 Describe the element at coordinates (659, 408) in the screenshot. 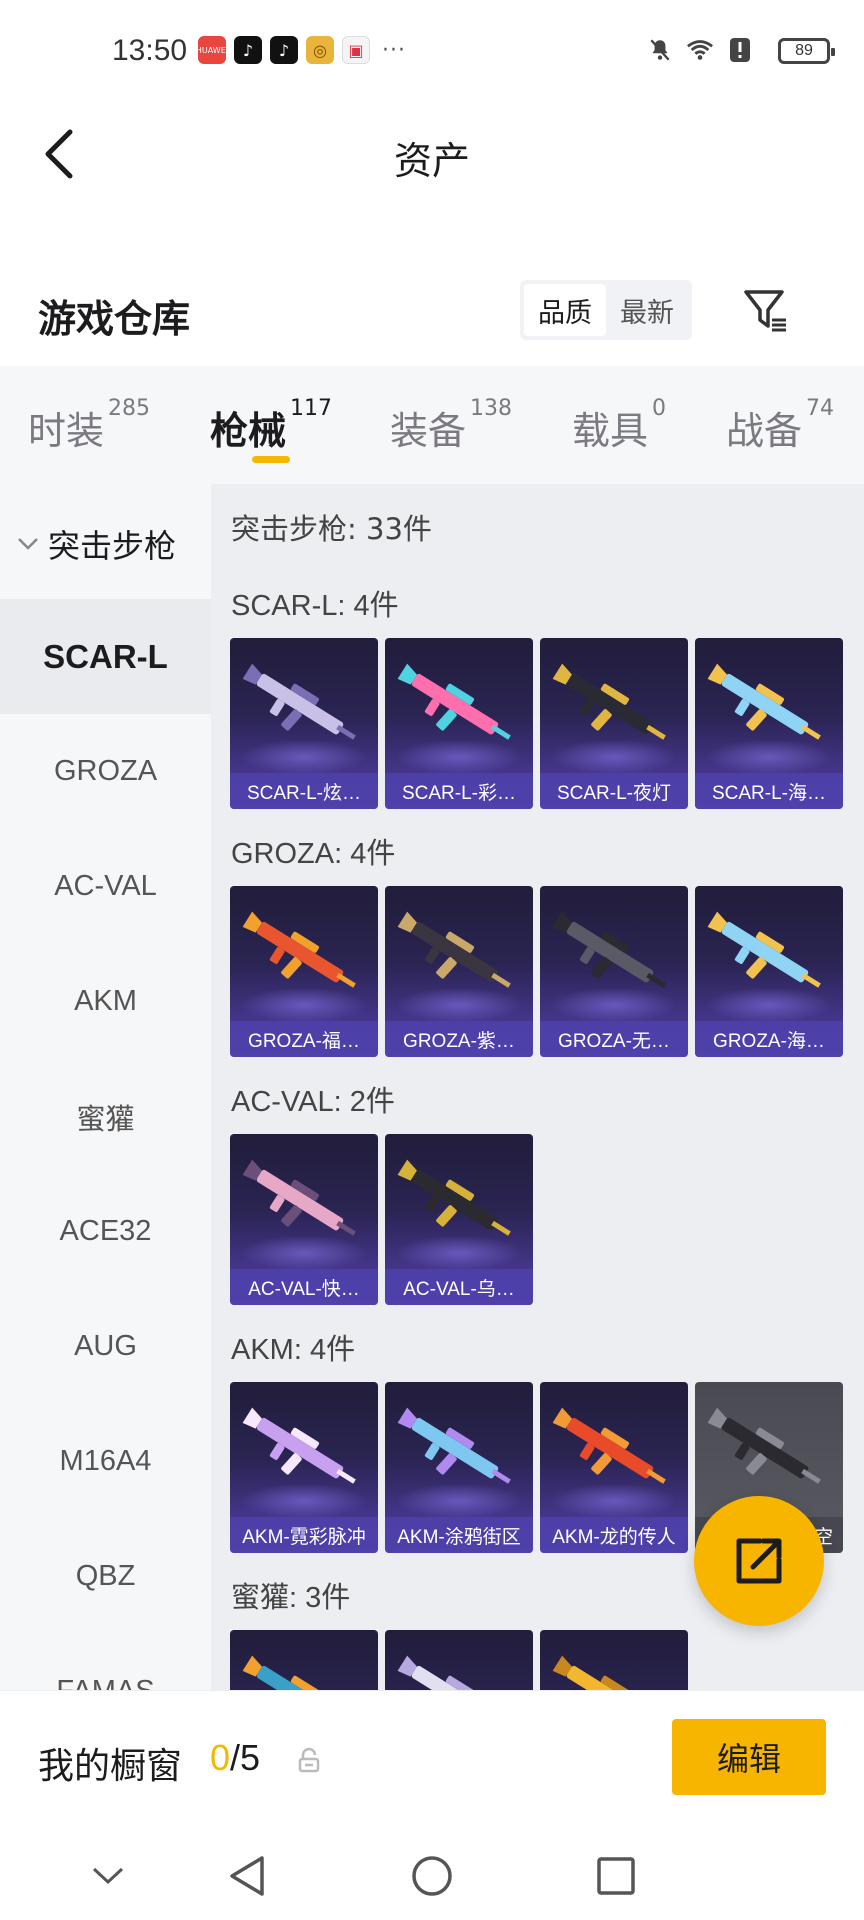

I see `tab-count: 0` at that location.